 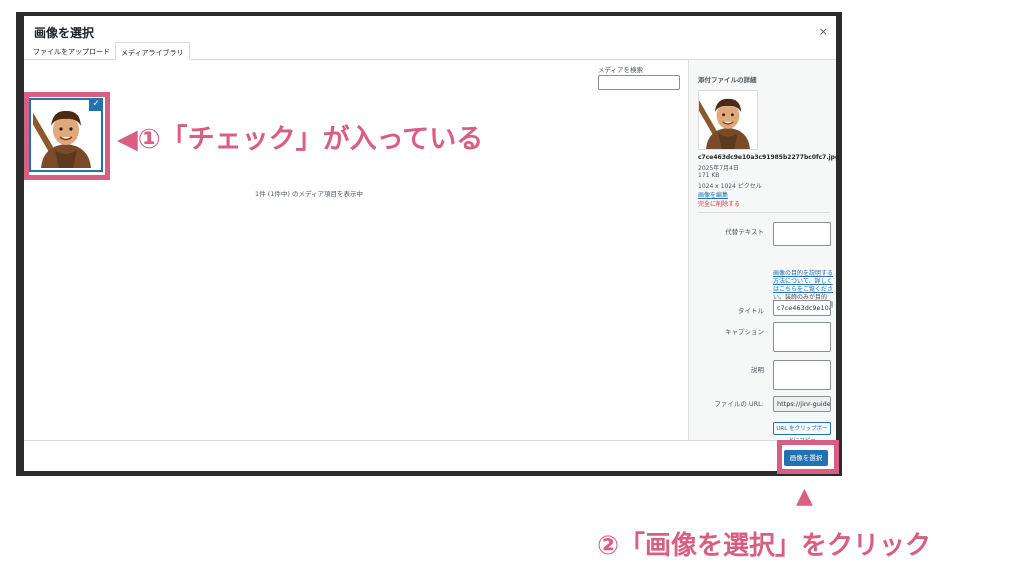 I want to click on close-icon: ×, so click(x=823, y=31).